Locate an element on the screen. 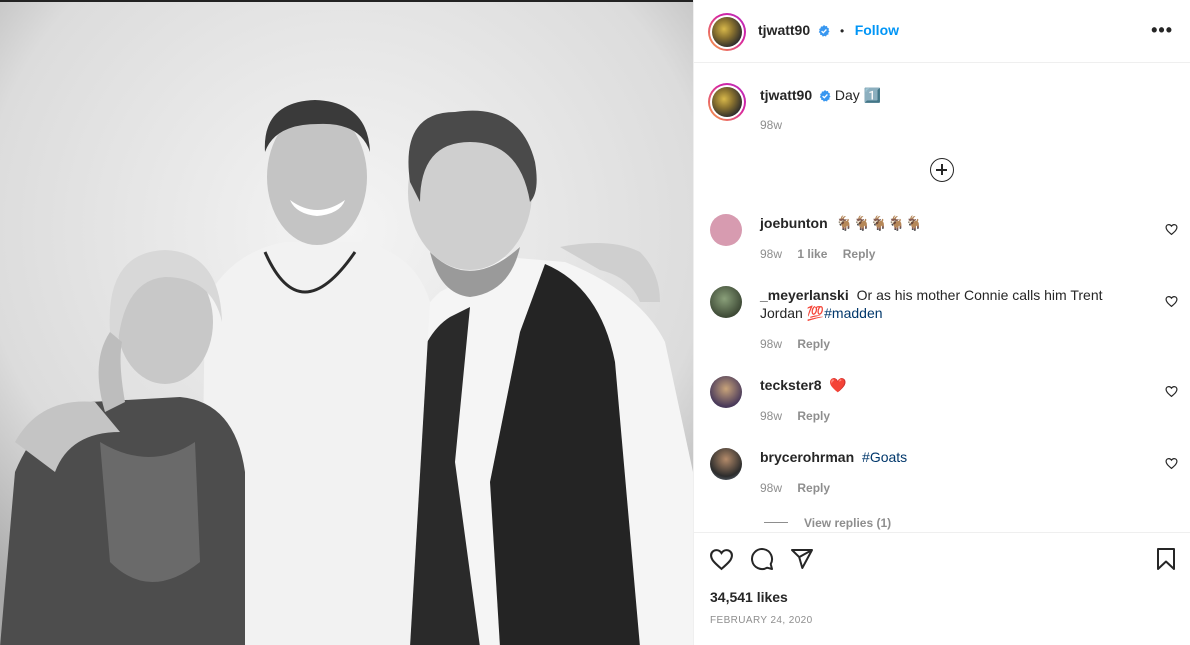  caption-time: 98w is located at coordinates (771, 125).